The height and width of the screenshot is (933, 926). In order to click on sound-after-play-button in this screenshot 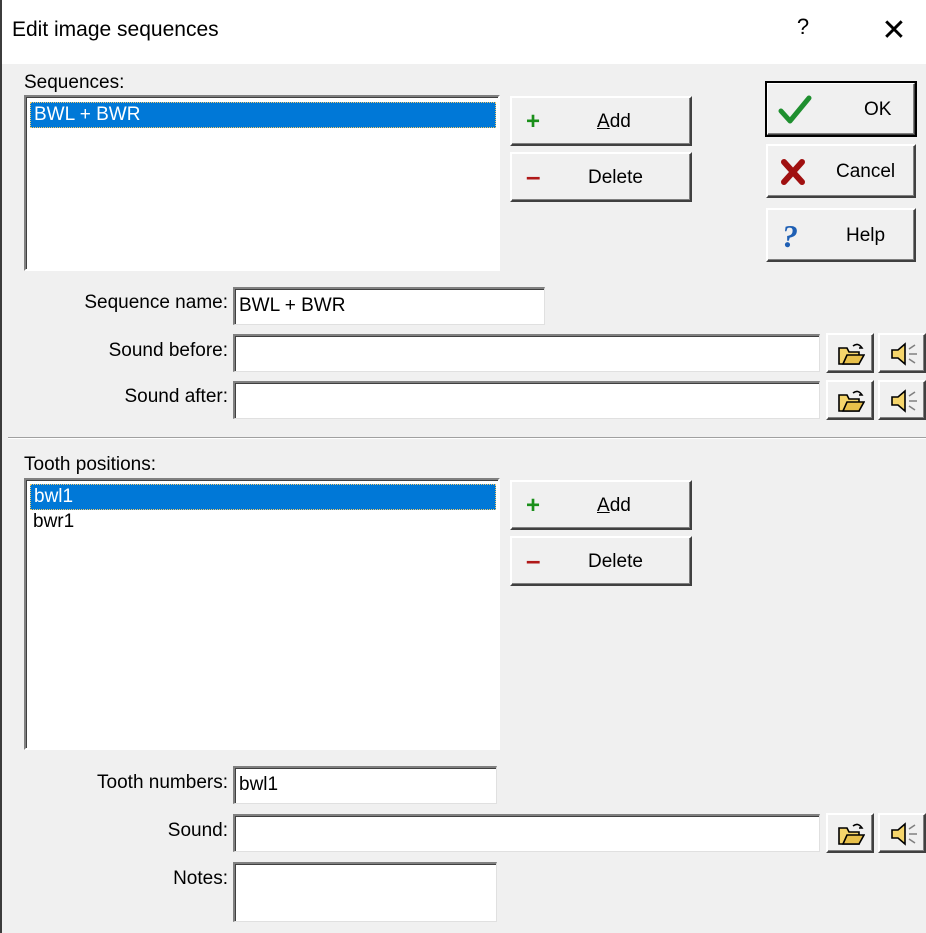, I will do `click(902, 400)`.